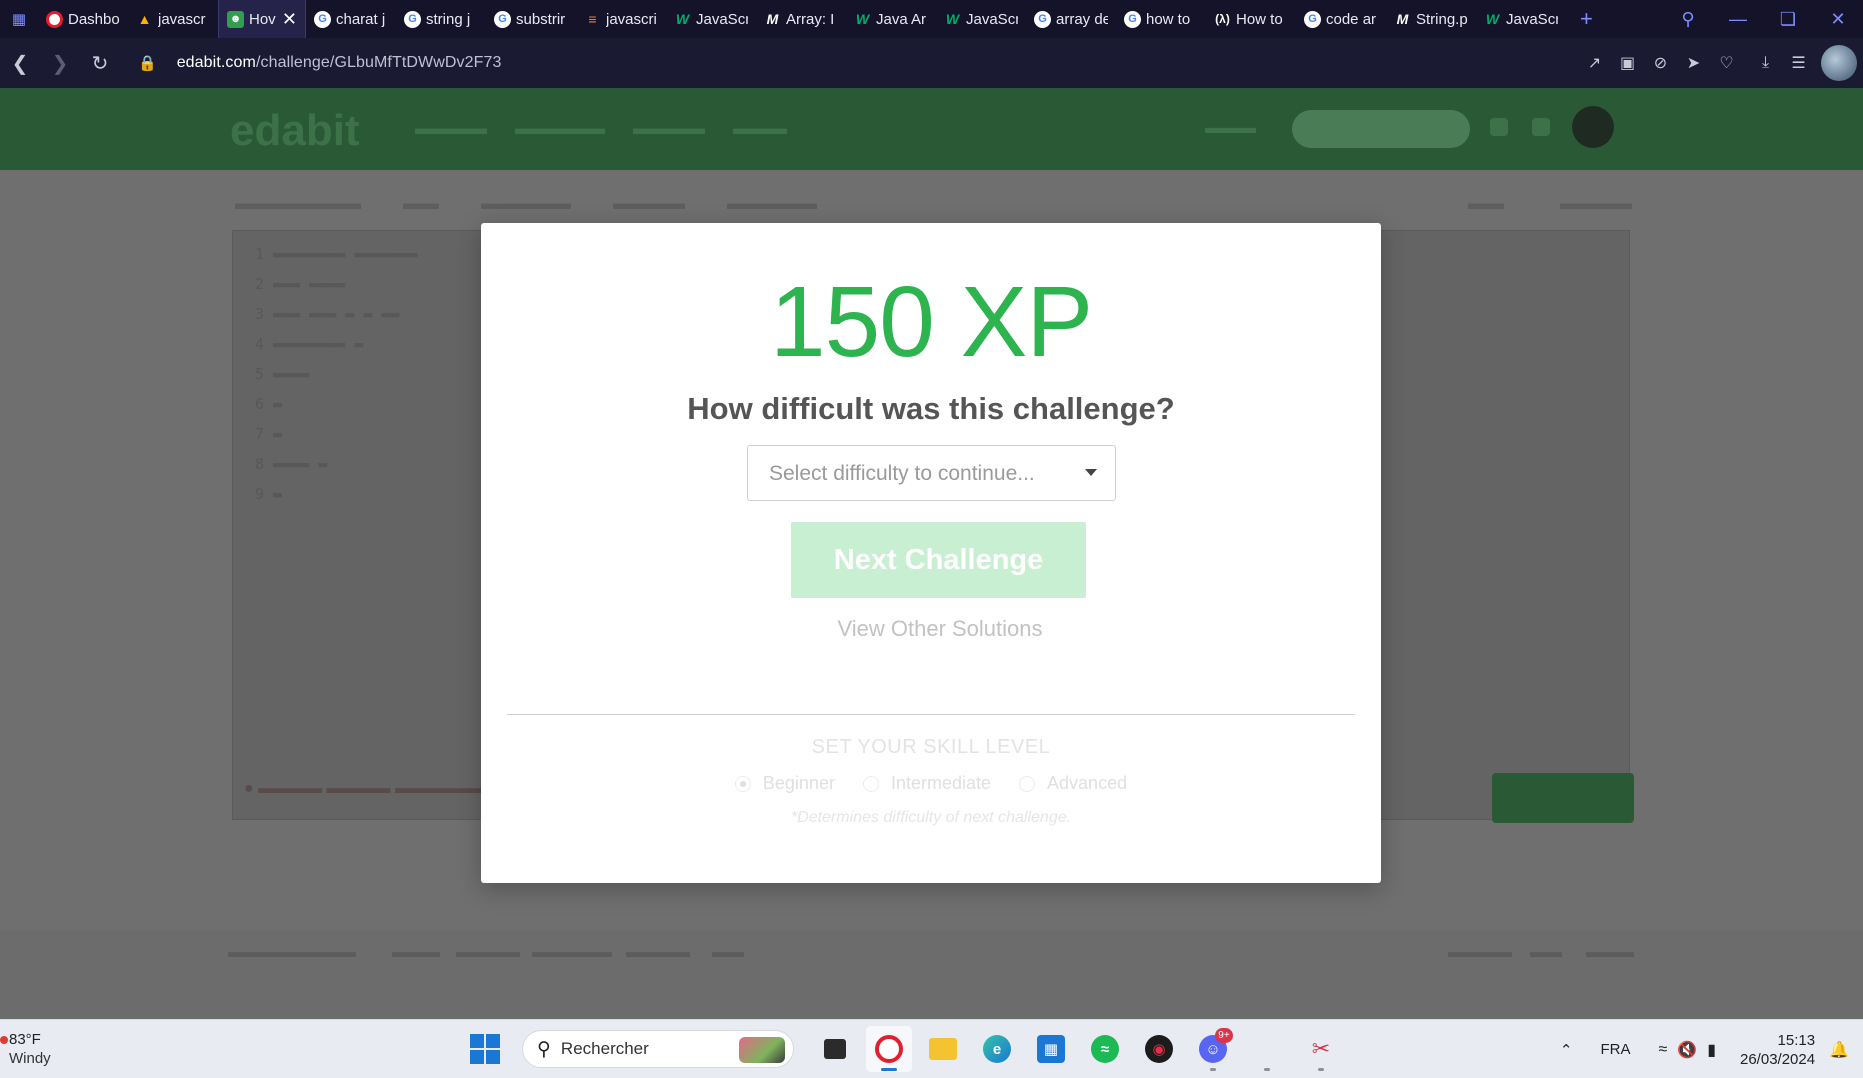  I want to click on weather-widget: 83°F Windy, so click(25, 1049).